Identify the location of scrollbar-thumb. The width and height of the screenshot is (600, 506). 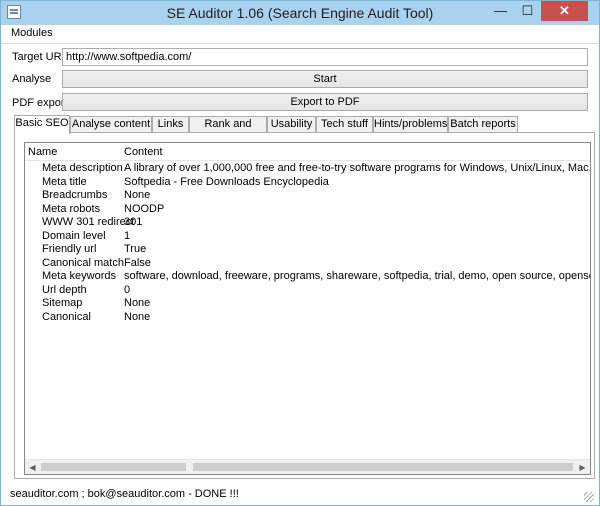
(113, 467).